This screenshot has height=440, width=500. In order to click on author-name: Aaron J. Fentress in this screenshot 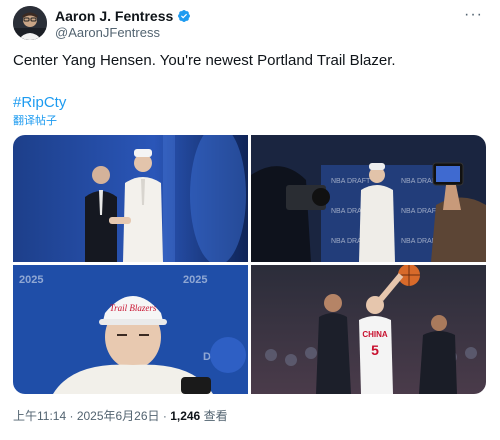, I will do `click(114, 16)`.